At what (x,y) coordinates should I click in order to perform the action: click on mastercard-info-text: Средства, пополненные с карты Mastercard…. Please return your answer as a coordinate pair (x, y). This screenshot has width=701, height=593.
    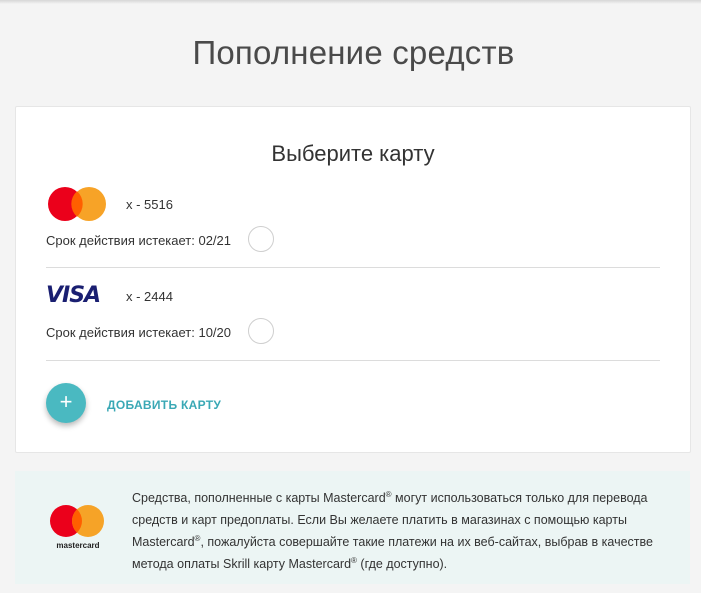
    Looking at the image, I should click on (408, 531).